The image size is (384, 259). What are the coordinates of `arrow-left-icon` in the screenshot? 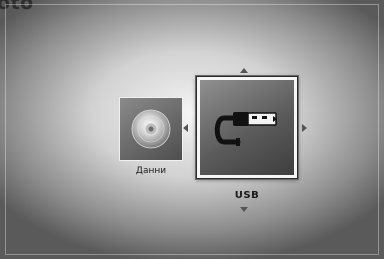 It's located at (185, 128).